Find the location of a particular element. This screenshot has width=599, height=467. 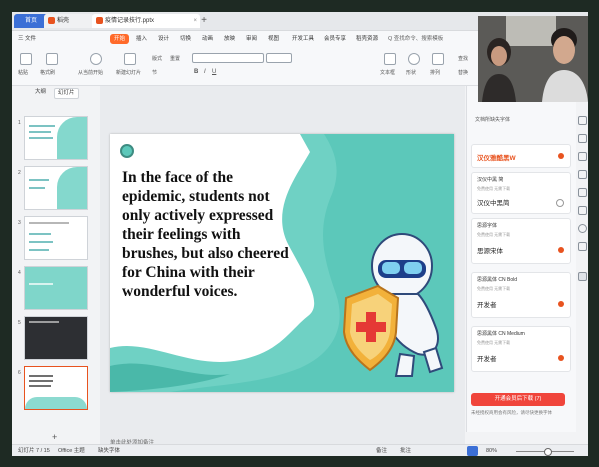

menu-design: 设计 is located at coordinates (163, 39).